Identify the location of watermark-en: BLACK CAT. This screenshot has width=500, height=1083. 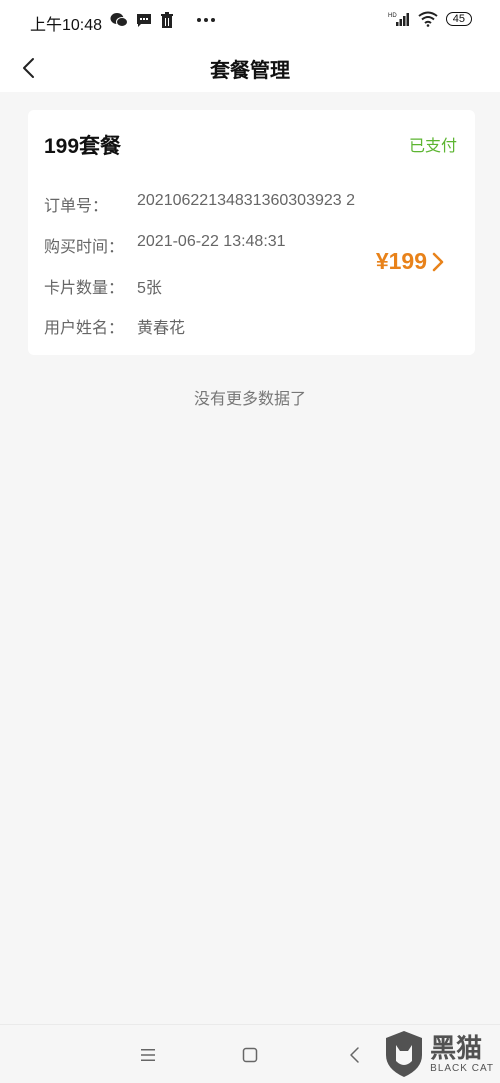
(462, 1068).